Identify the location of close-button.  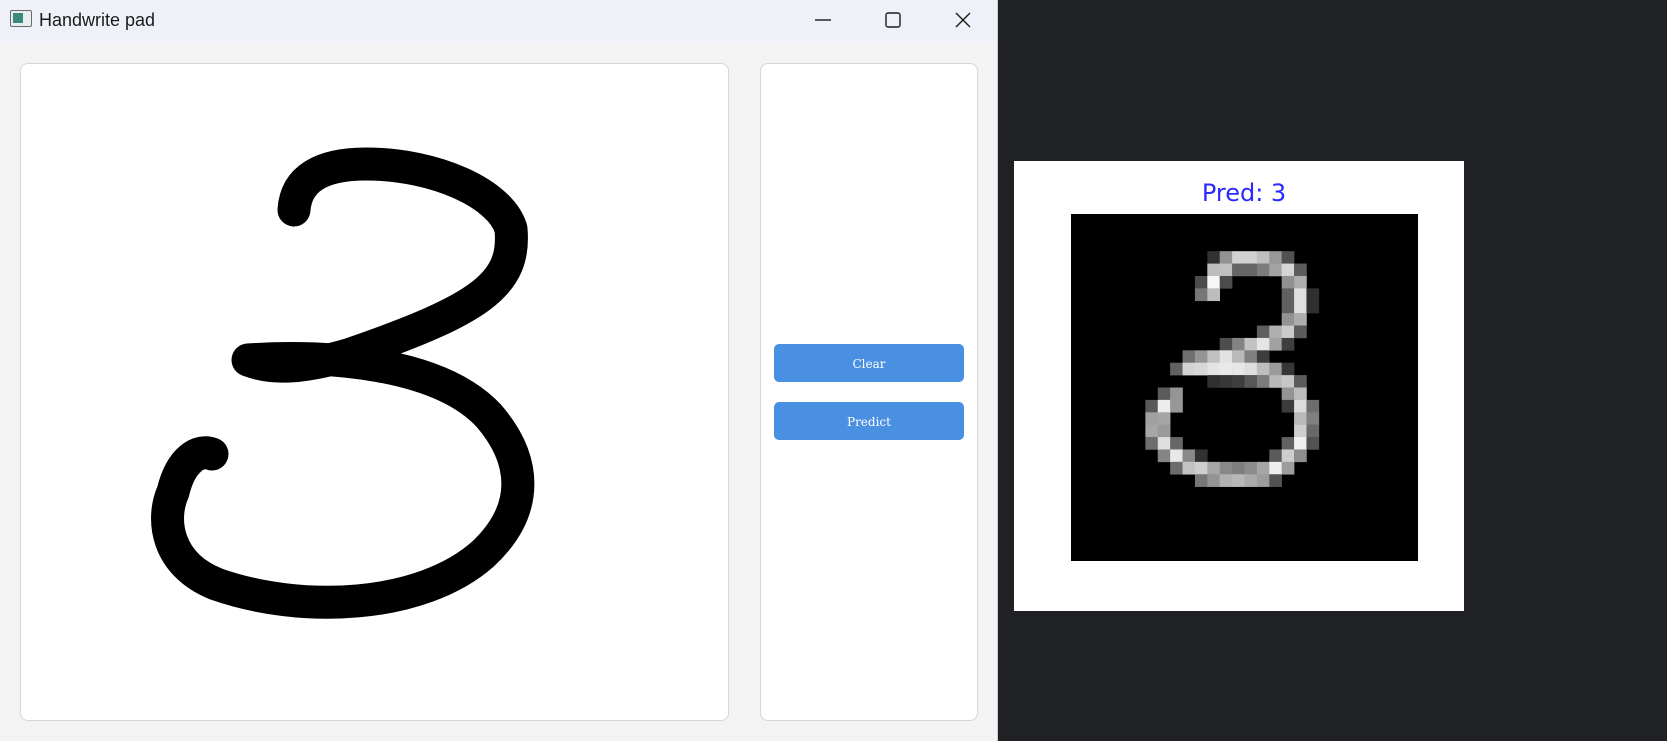
(963, 20).